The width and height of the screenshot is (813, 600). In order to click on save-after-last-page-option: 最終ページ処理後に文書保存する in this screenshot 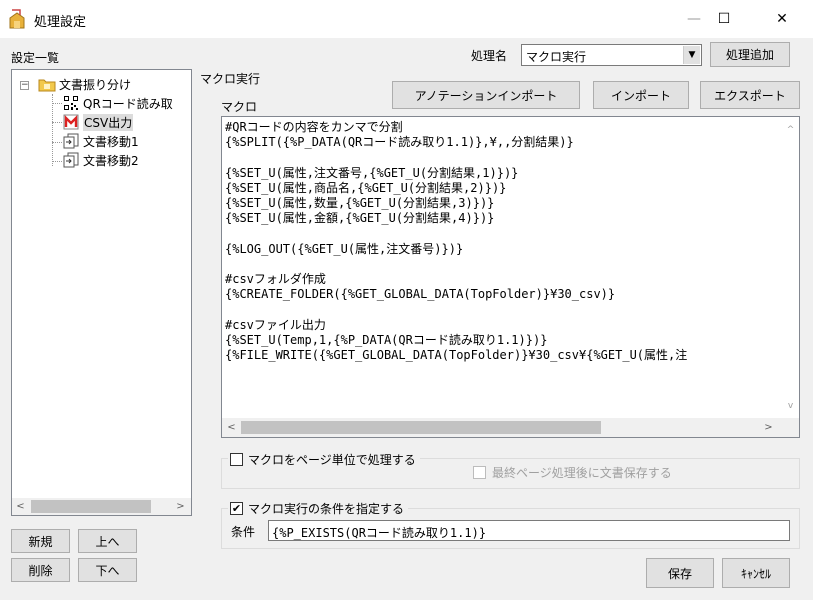, I will do `click(572, 472)`.